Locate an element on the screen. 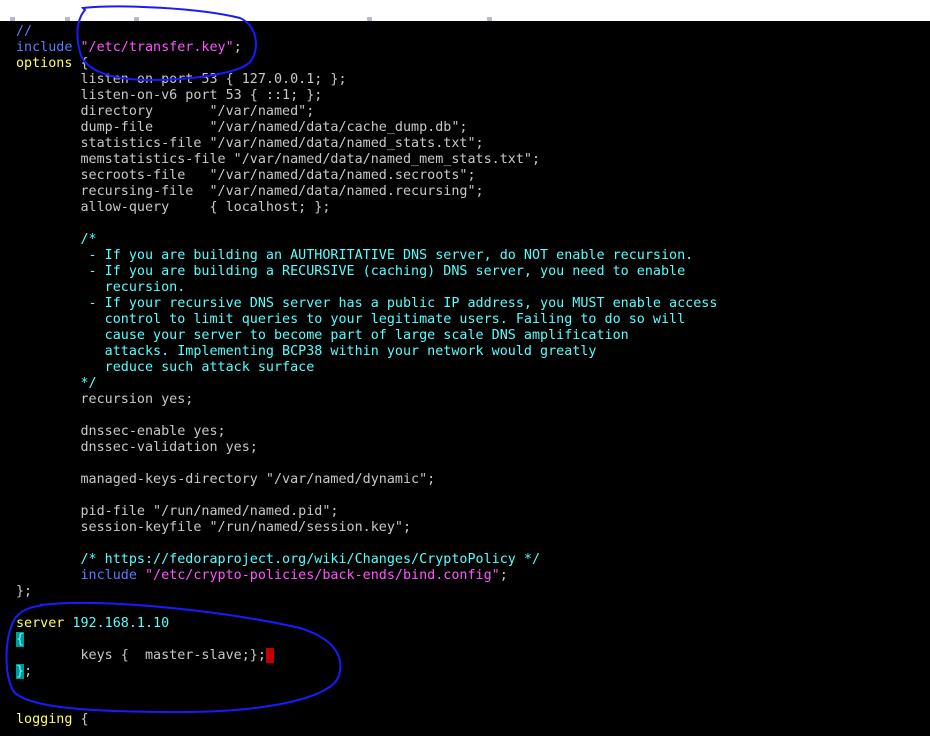  code-token: recursion. is located at coordinates (101, 287).